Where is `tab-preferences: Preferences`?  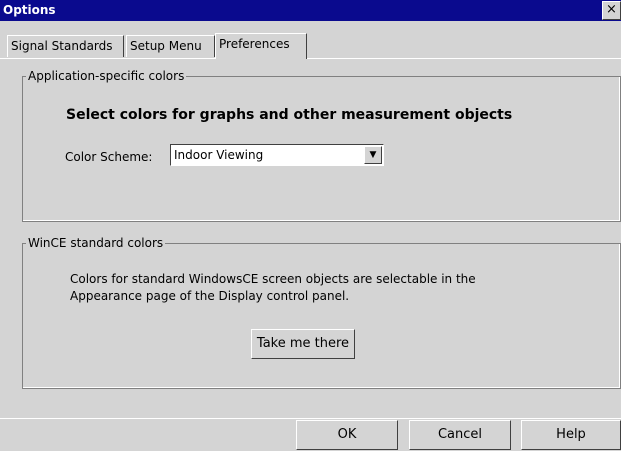
tab-preferences: Preferences is located at coordinates (261, 46).